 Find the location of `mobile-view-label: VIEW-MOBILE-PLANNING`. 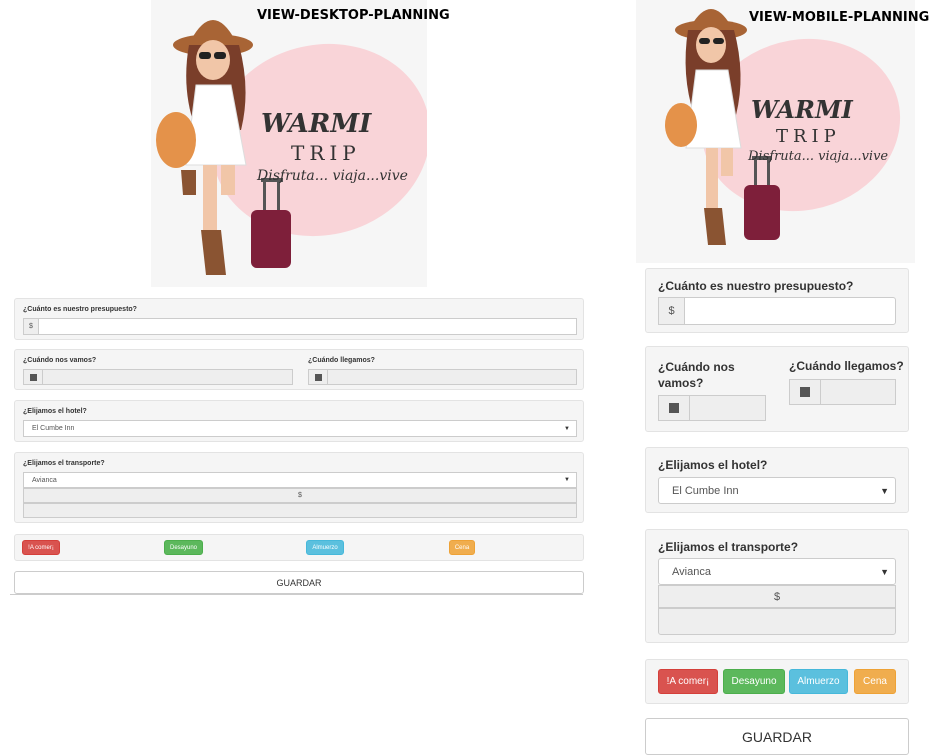

mobile-view-label: VIEW-MOBILE-PLANNING is located at coordinates (839, 17).